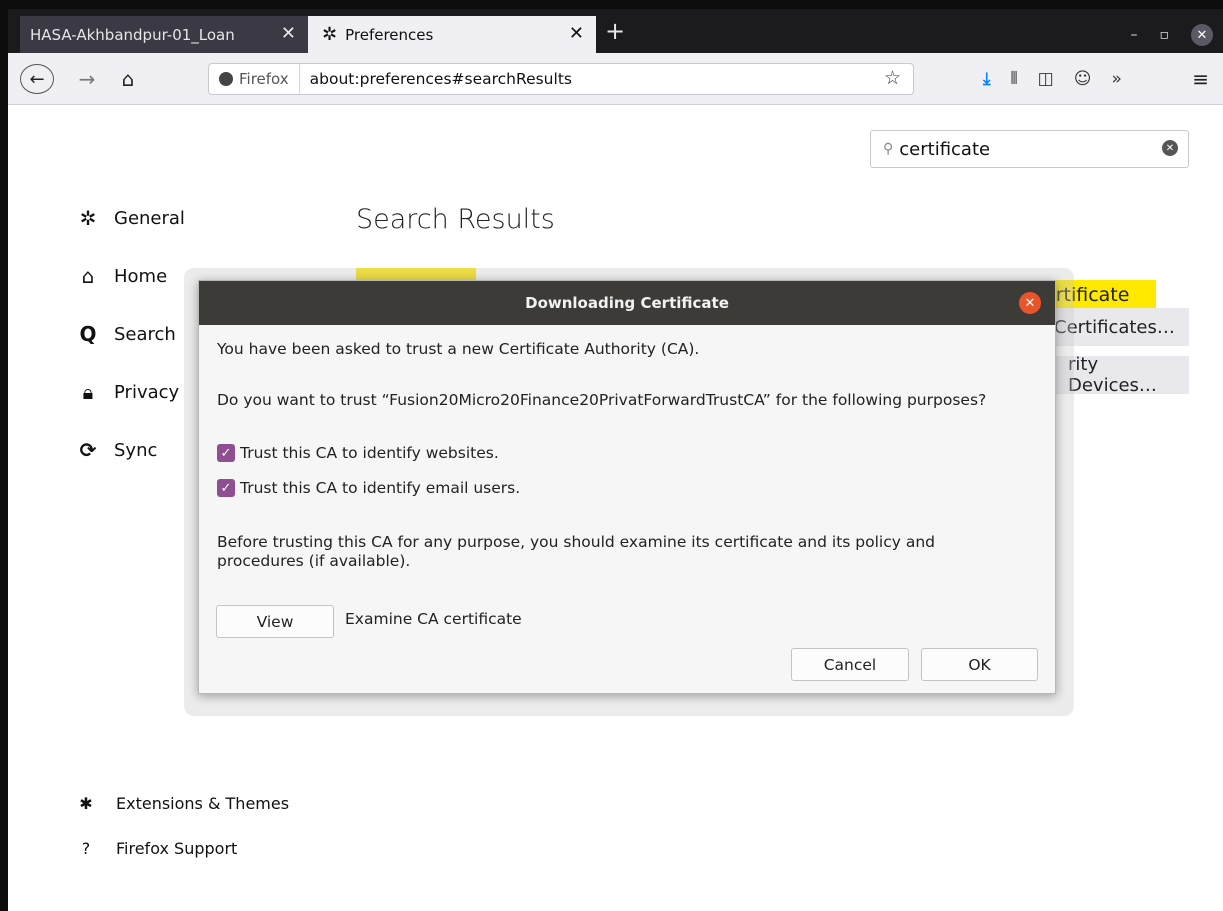  I want to click on bookmark-star-icon: ☆, so click(892, 78).